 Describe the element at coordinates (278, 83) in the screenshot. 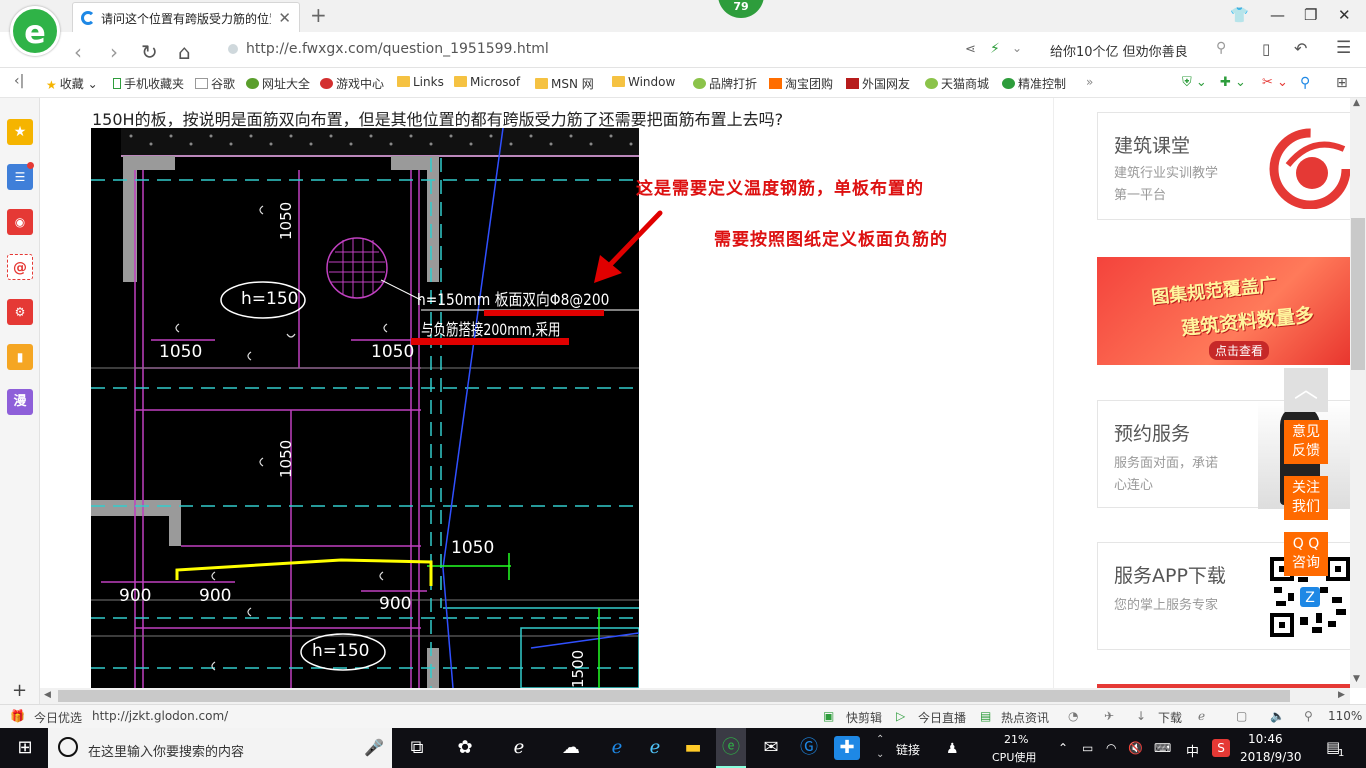

I see `bookmark-item: 网址大全` at that location.